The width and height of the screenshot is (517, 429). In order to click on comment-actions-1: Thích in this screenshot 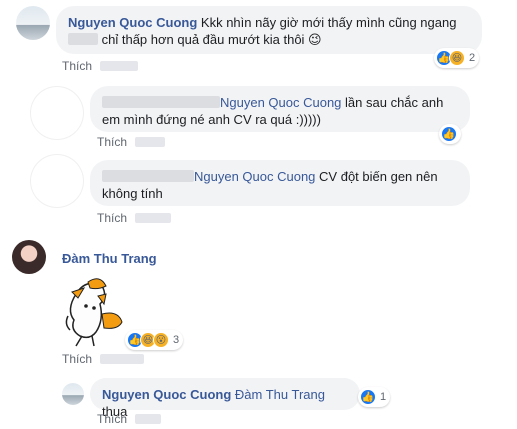, I will do `click(100, 66)`.